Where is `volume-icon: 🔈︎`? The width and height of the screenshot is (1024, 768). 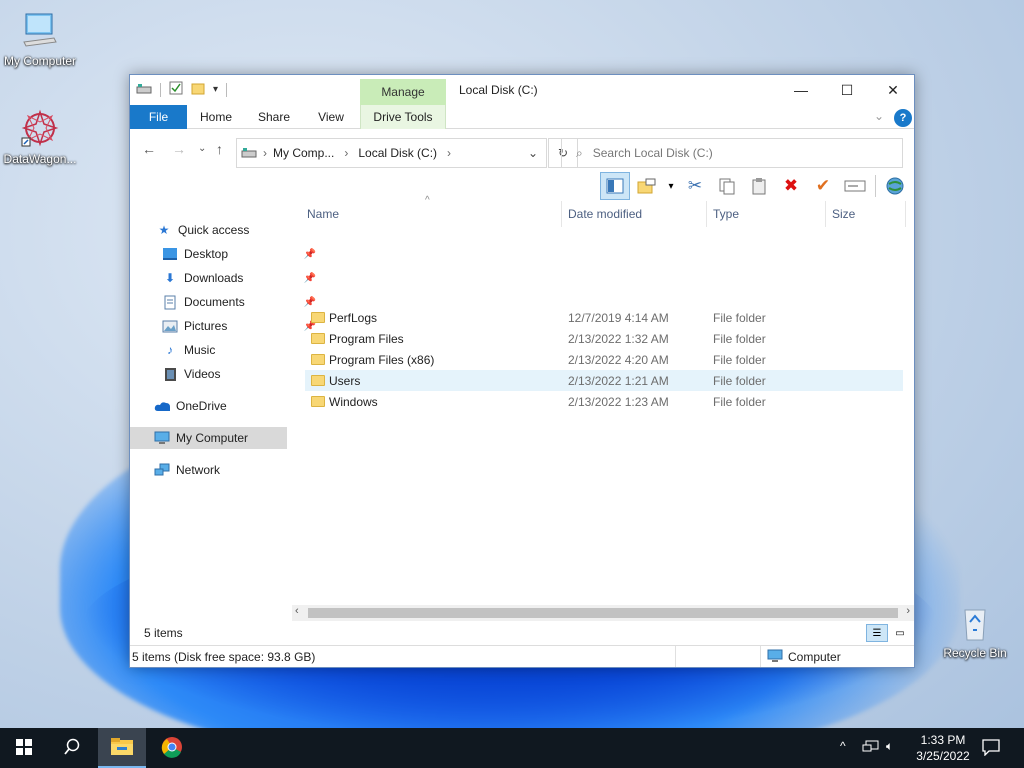
volume-icon: 🔈︎ is located at coordinates (889, 746).